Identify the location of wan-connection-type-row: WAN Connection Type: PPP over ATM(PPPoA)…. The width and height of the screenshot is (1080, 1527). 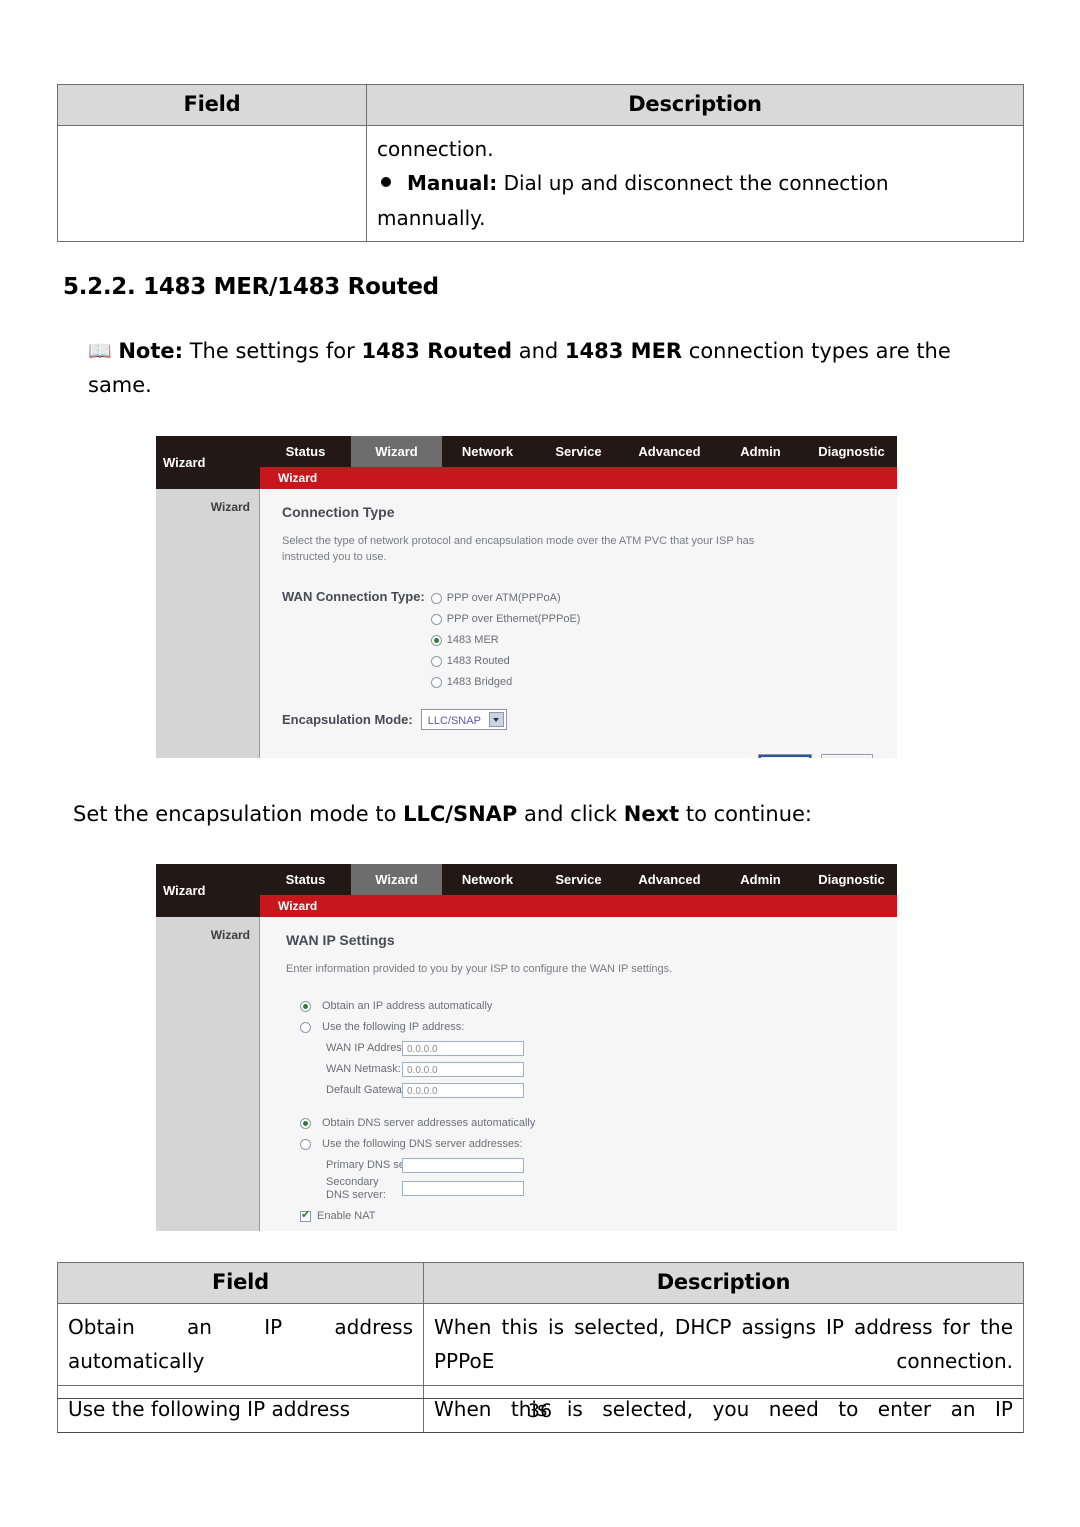
(581, 640).